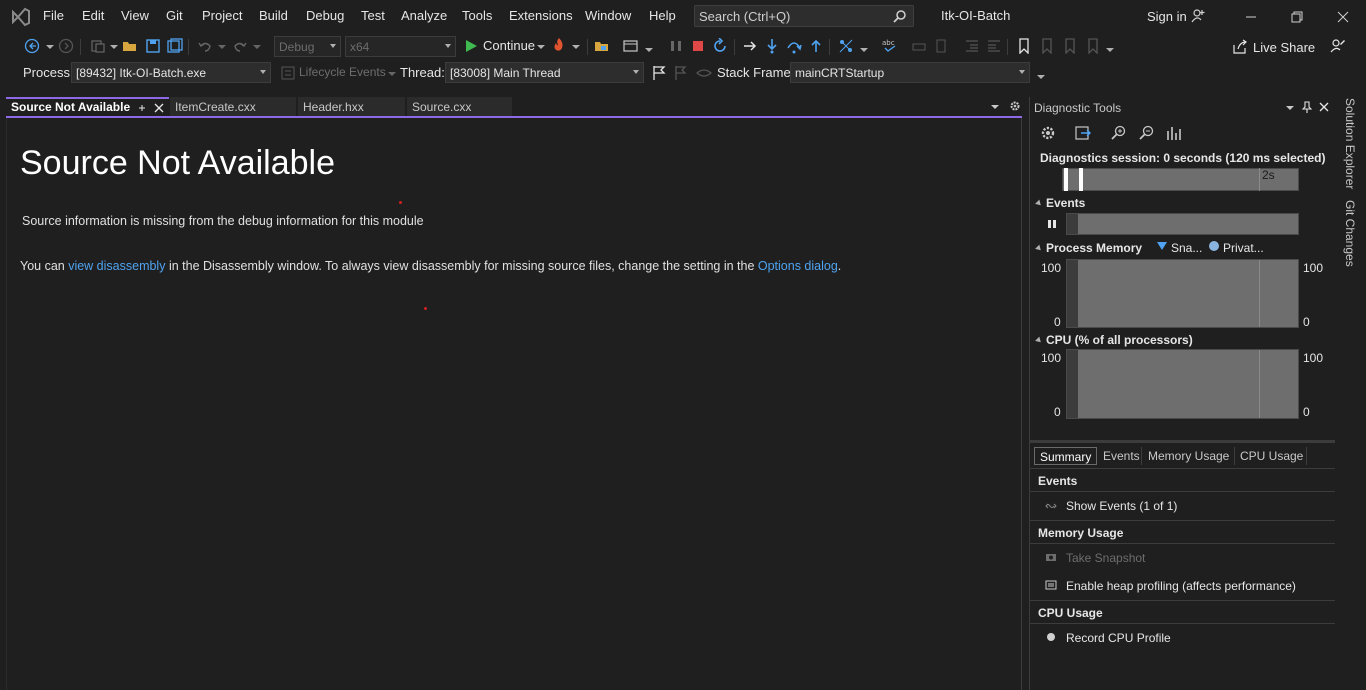 The width and height of the screenshot is (1366, 690). I want to click on redo-icon, so click(240, 46).